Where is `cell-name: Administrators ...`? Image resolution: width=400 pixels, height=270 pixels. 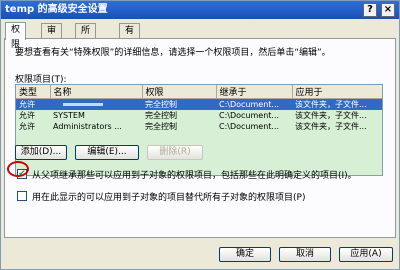 cell-name: Administrators ... is located at coordinates (87, 126).